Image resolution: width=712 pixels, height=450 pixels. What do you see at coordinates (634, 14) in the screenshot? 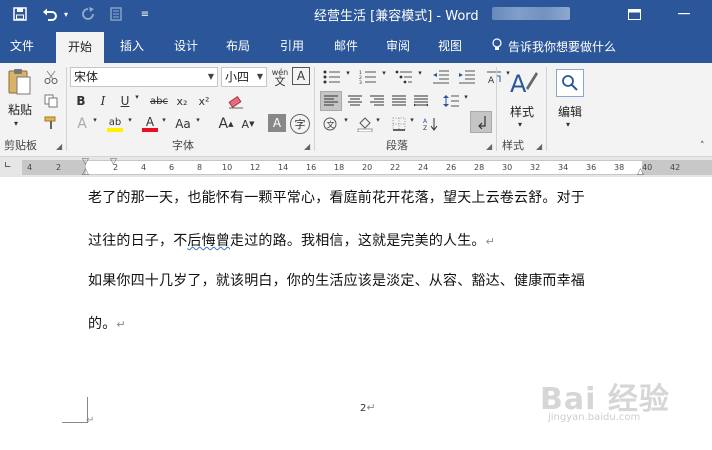
I see `ribbon-display-options-icon` at bounding box center [634, 14].